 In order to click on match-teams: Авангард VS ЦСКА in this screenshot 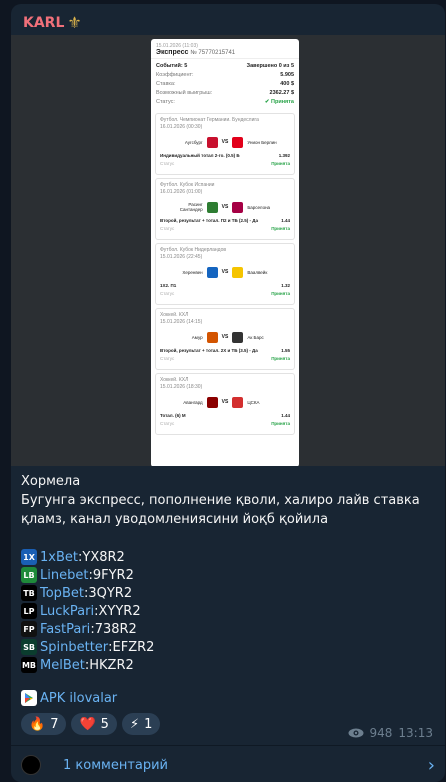, I will do `click(225, 402)`.